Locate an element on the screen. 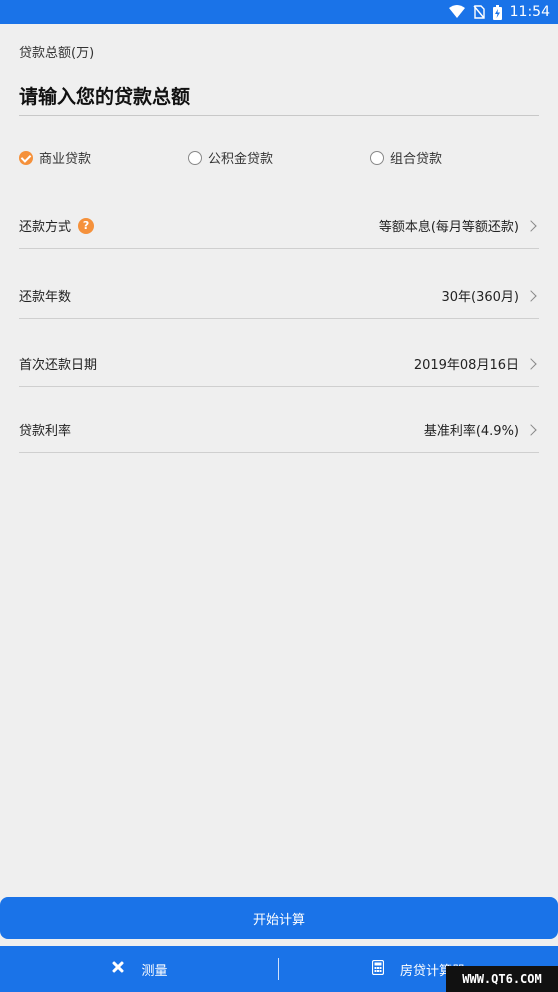 The image size is (558, 992). battery-icon is located at coordinates (497, 12).